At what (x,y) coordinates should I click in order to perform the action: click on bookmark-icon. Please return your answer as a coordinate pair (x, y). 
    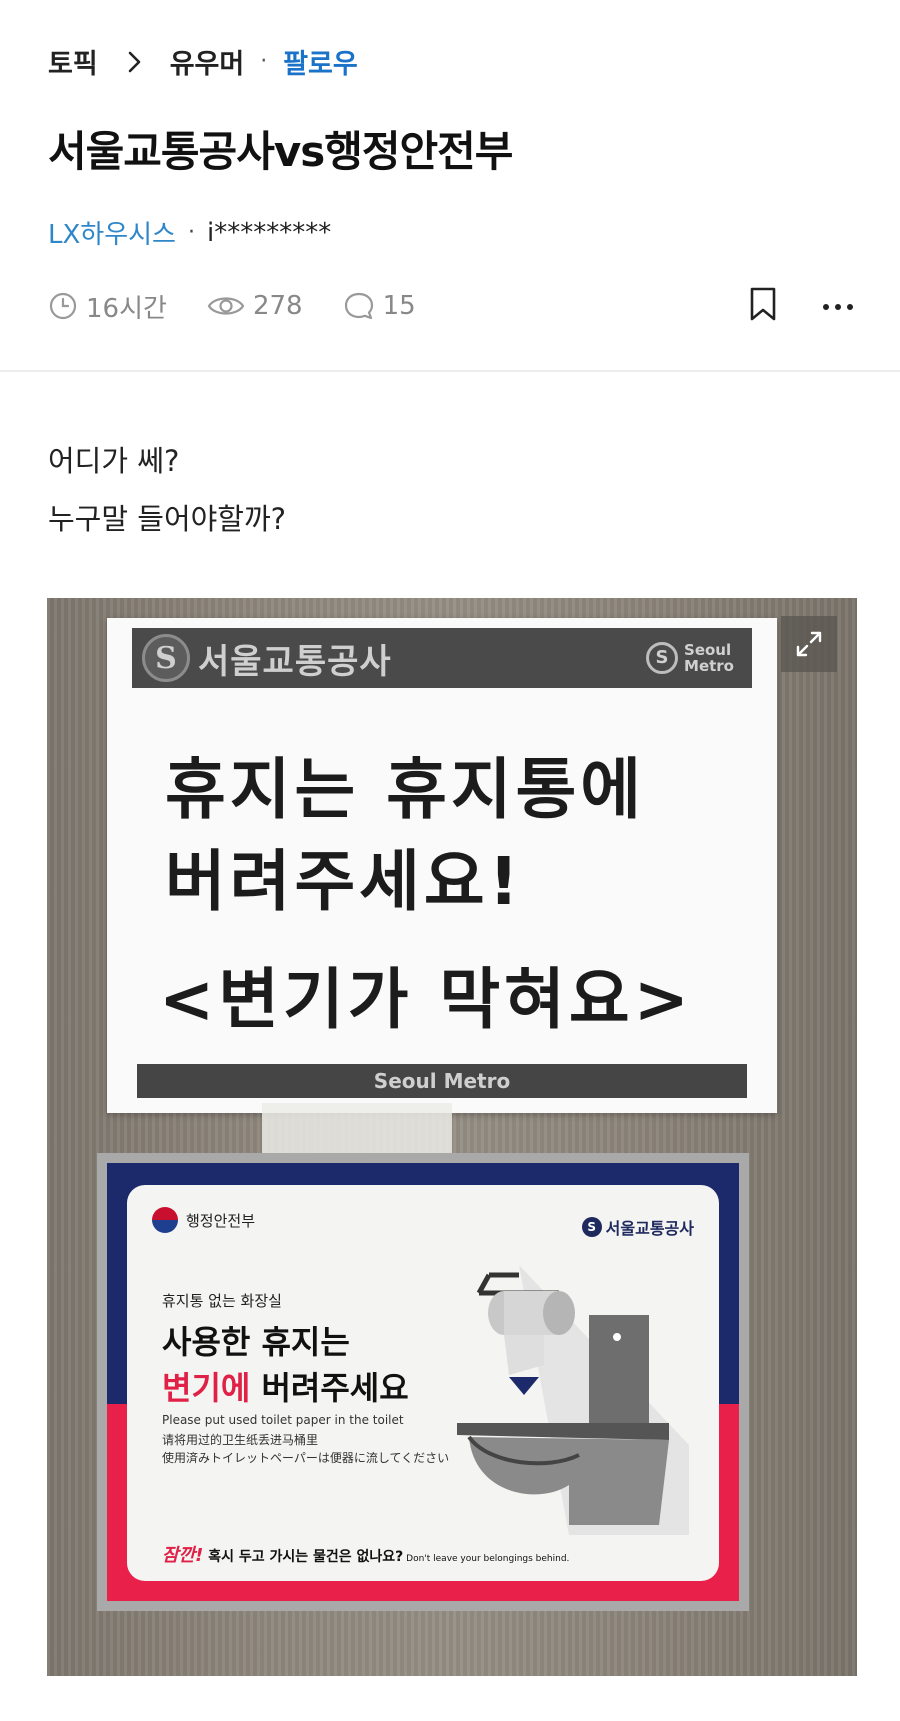
    Looking at the image, I should click on (763, 304).